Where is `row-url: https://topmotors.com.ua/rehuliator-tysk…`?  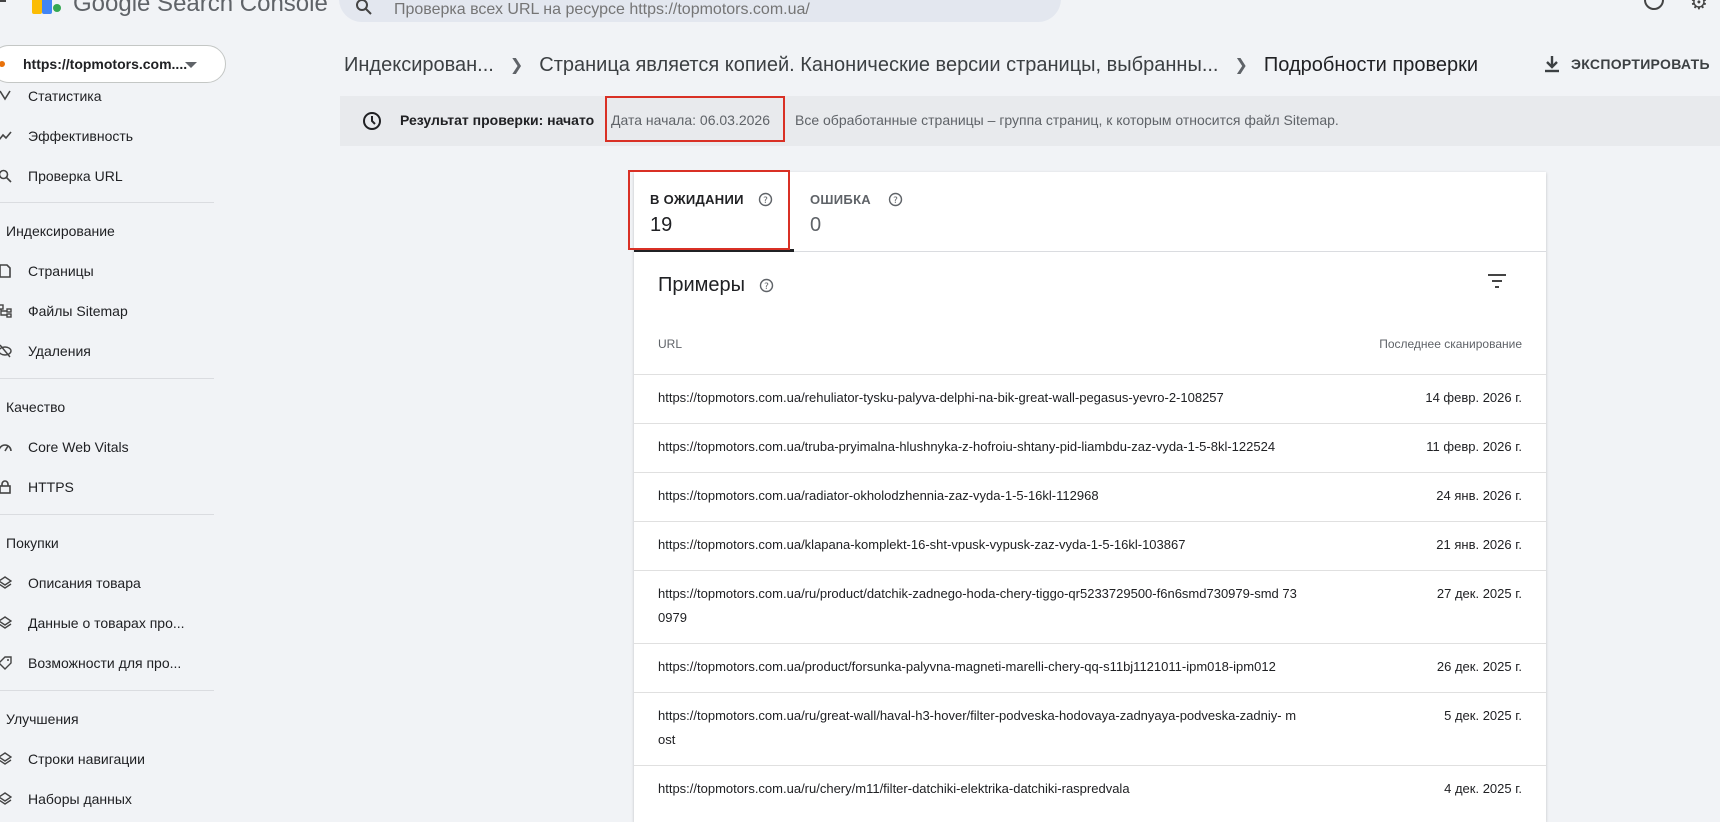
row-url: https://topmotors.com.ua/rehuliator-tysk… is located at coordinates (941, 397).